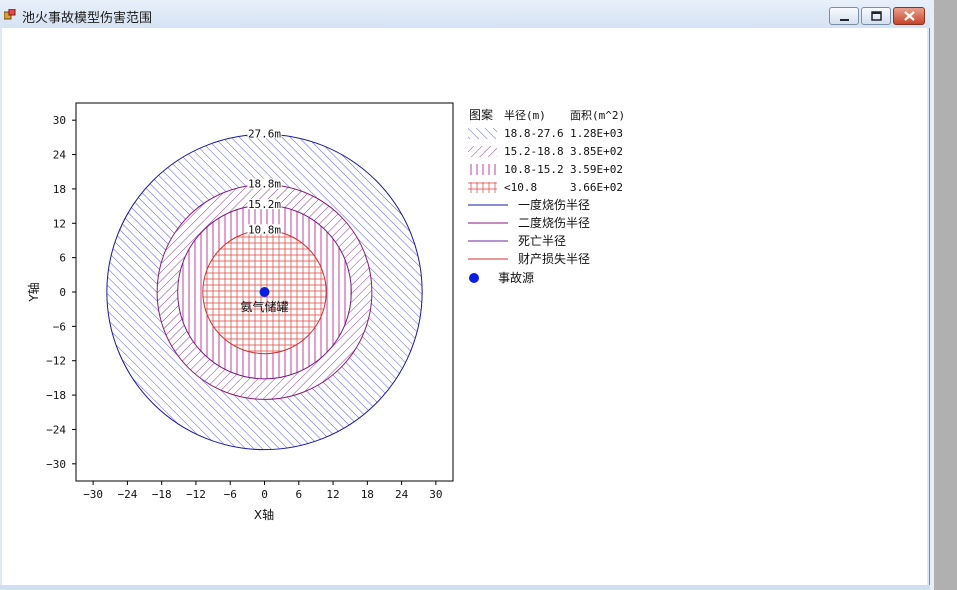  I want to click on x-tick-label-3: −12, so click(196, 494).